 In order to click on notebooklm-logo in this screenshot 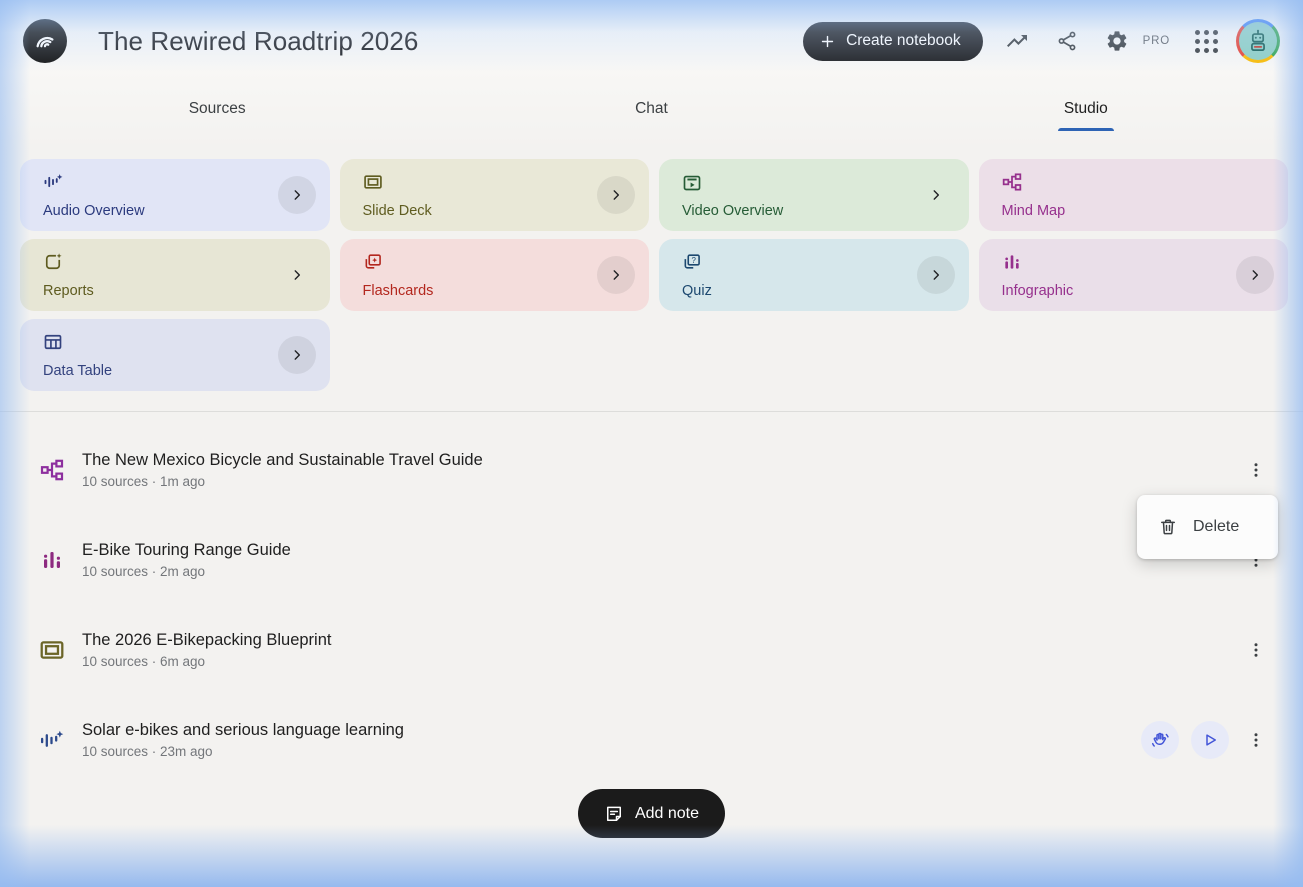, I will do `click(45, 41)`.